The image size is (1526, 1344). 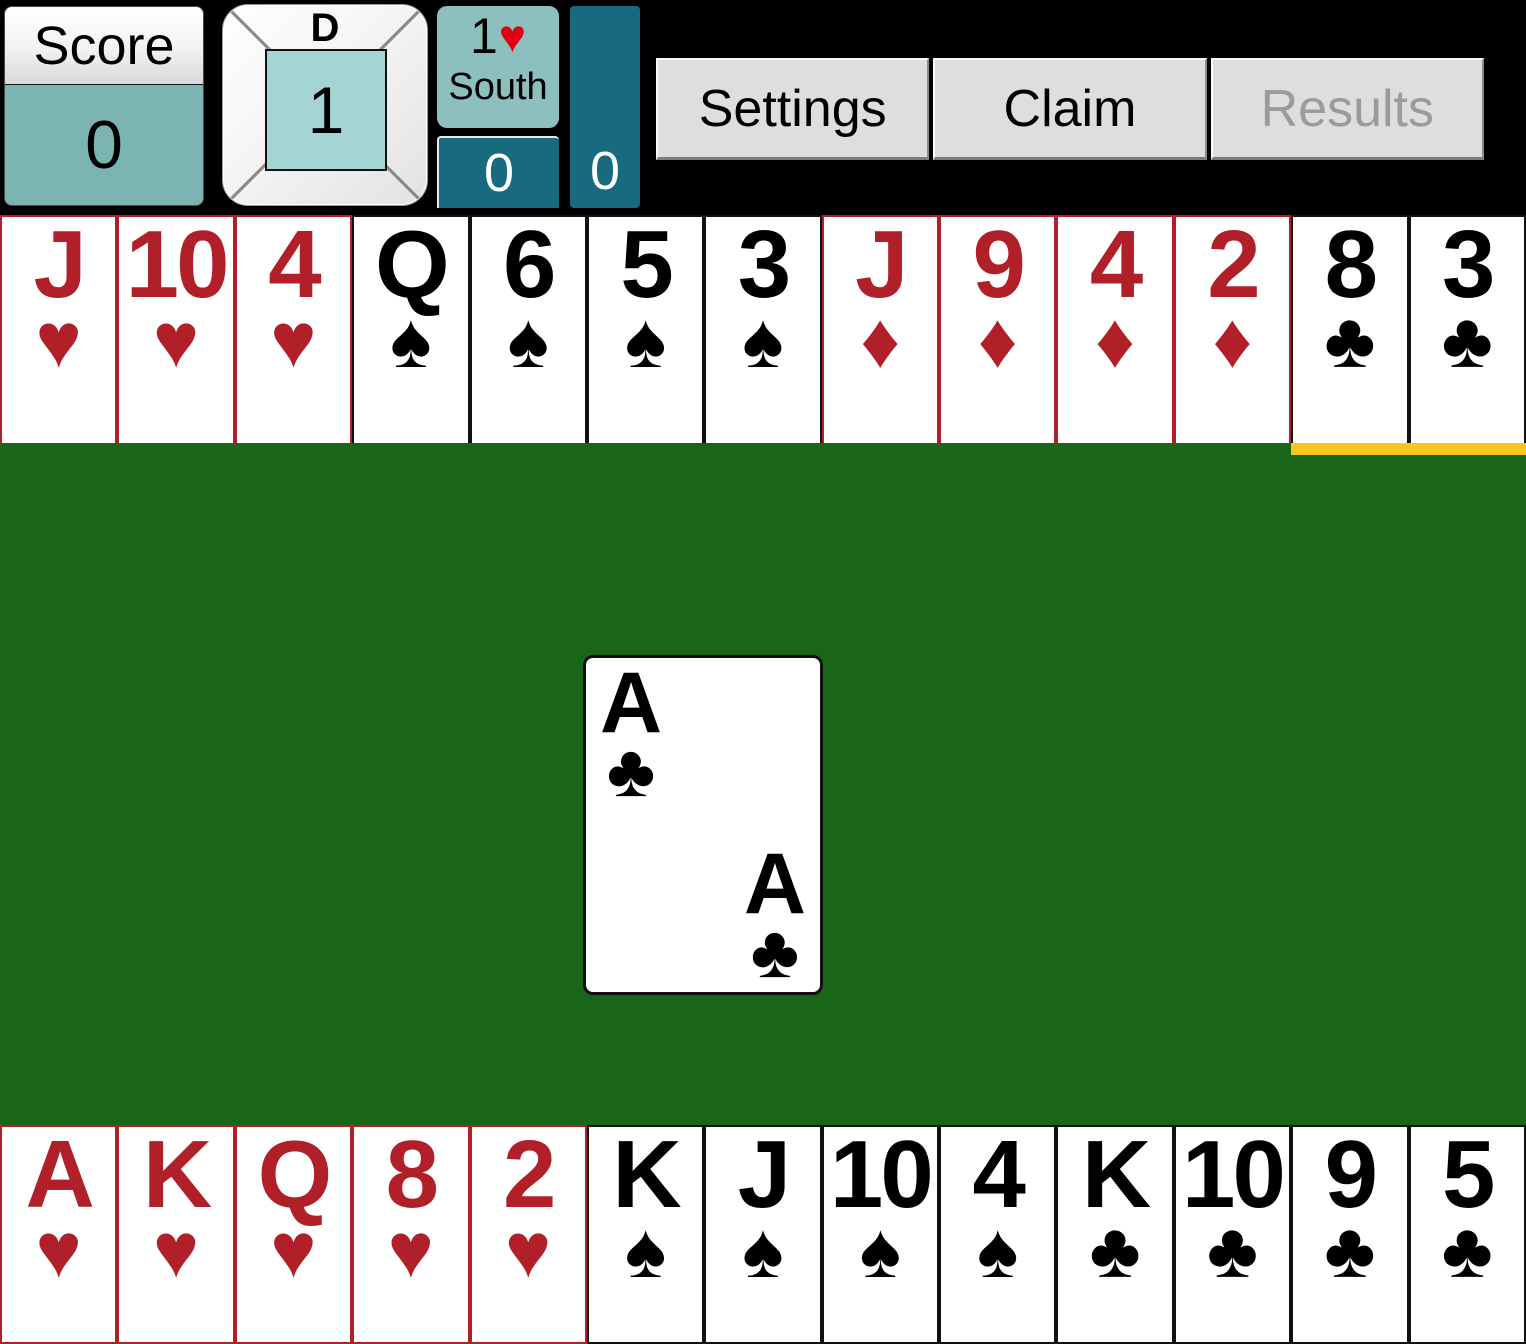 I want to click on played-card: A ♣ A ♣, so click(x=703, y=825).